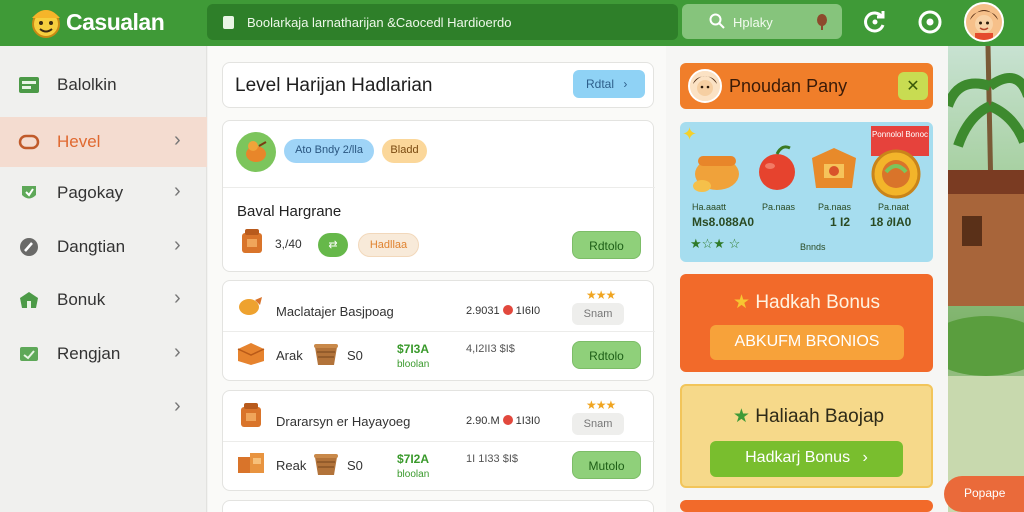  Describe the element at coordinates (333, 245) in the screenshot. I see `status-badge: ⇄` at that location.